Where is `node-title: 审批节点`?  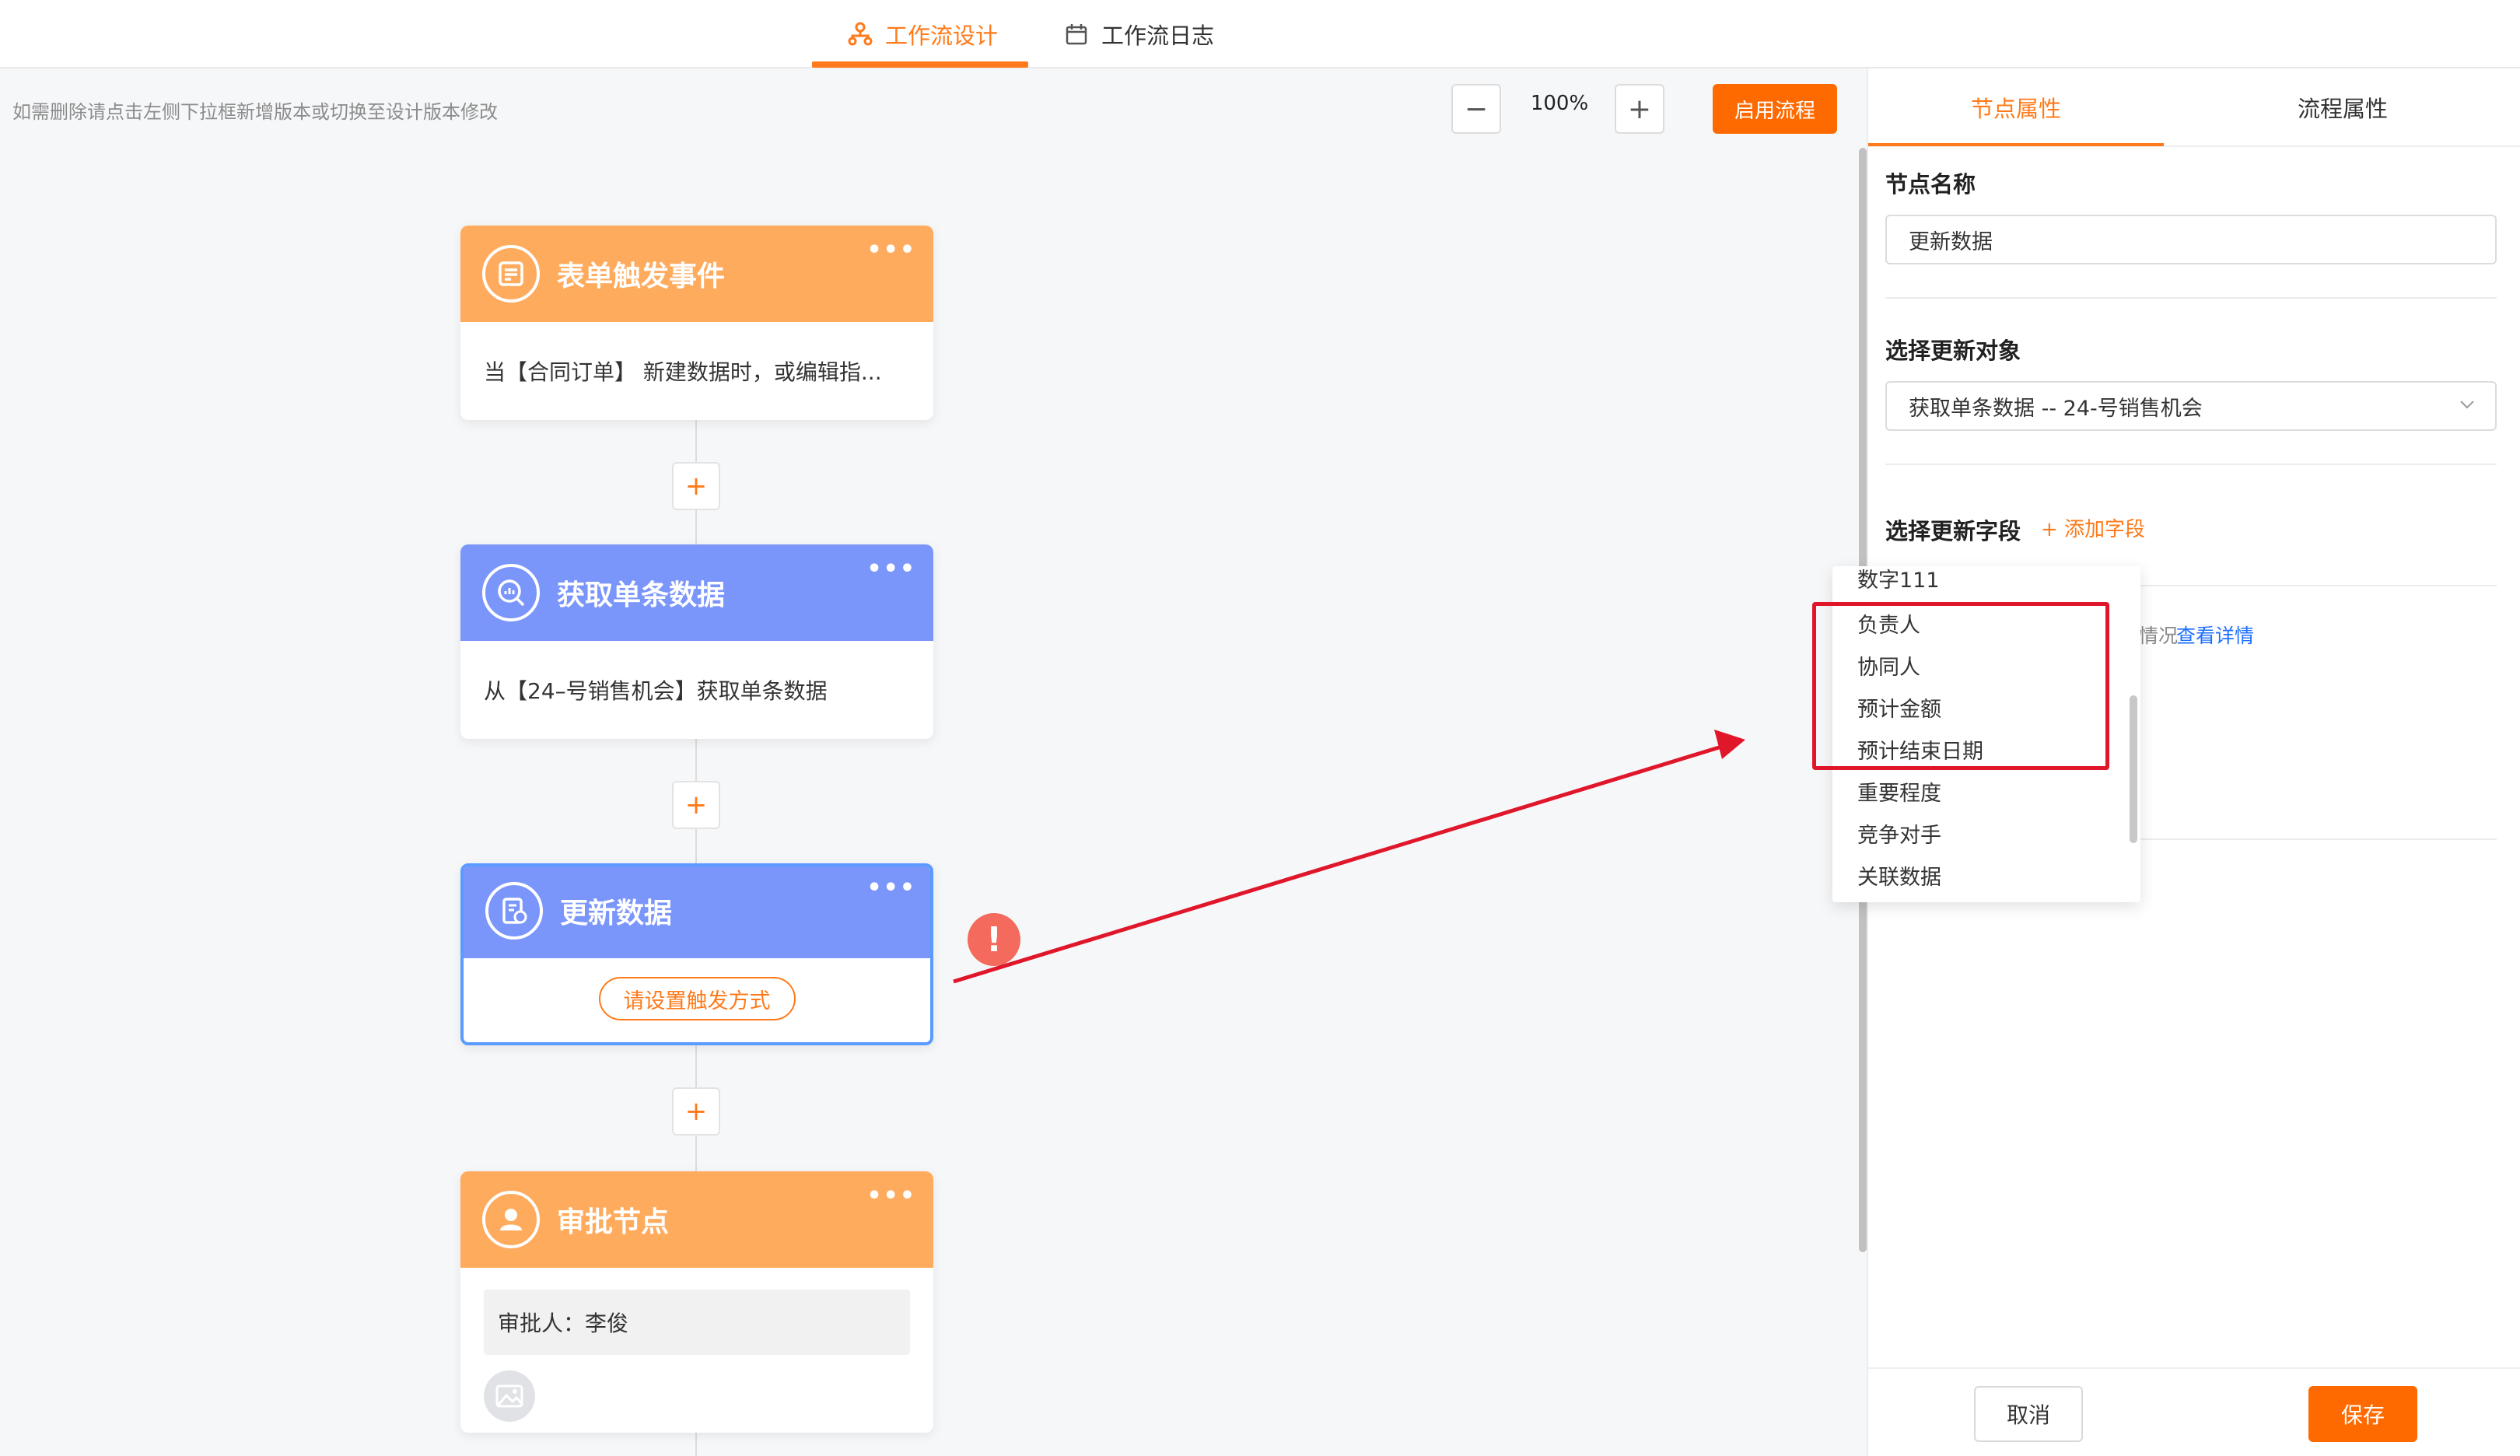
node-title: 审批节点 is located at coordinates (613, 1222).